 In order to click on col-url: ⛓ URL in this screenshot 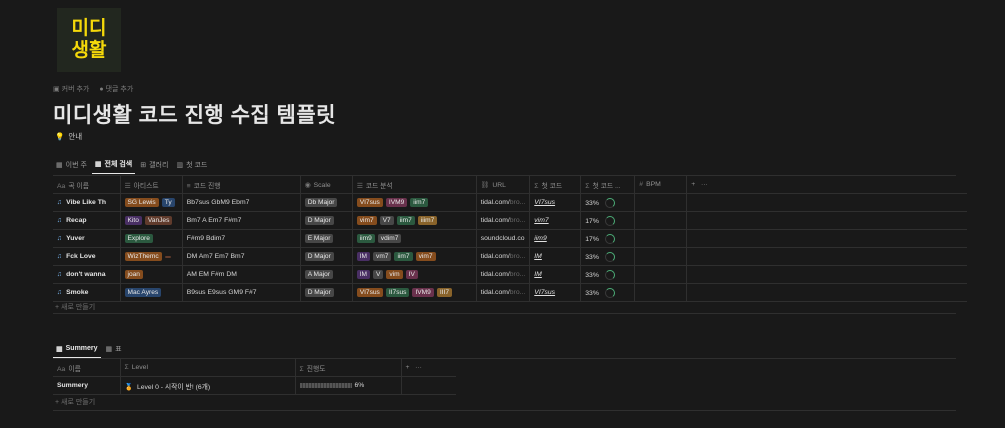, I will do `click(503, 185)`.